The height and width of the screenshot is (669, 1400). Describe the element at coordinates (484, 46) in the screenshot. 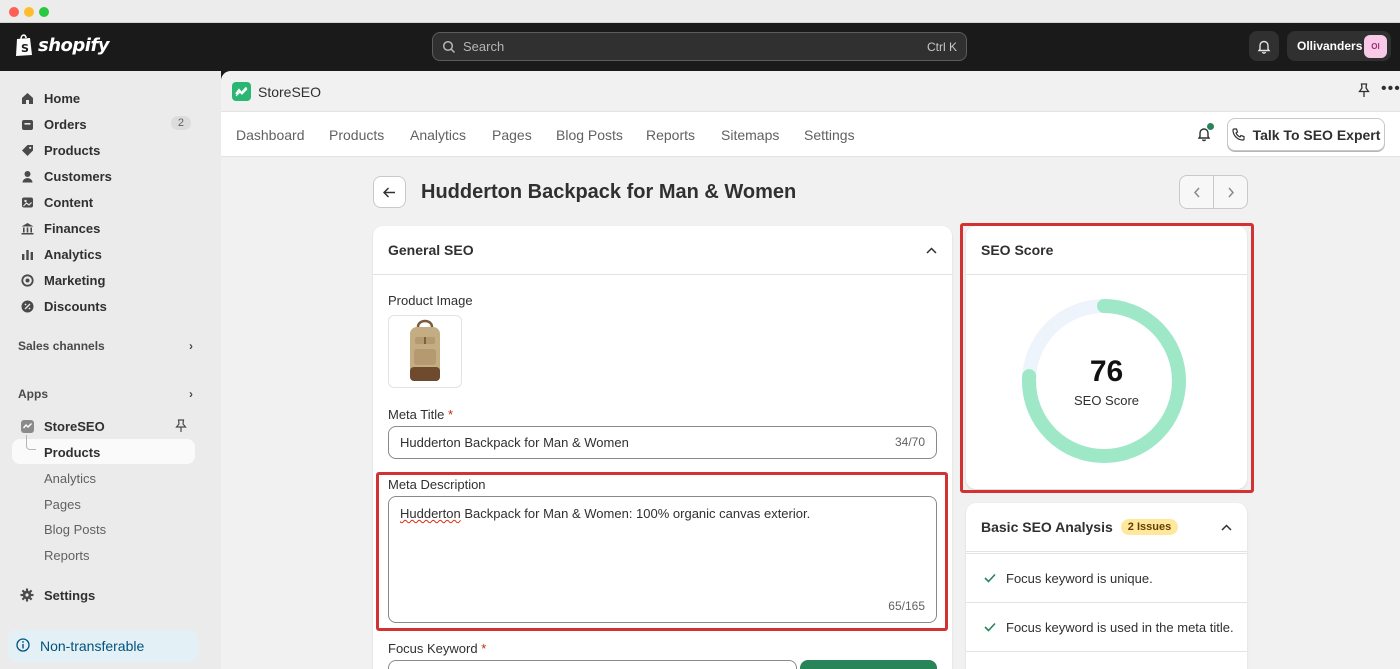

I see `search-placeholder: Search` at that location.